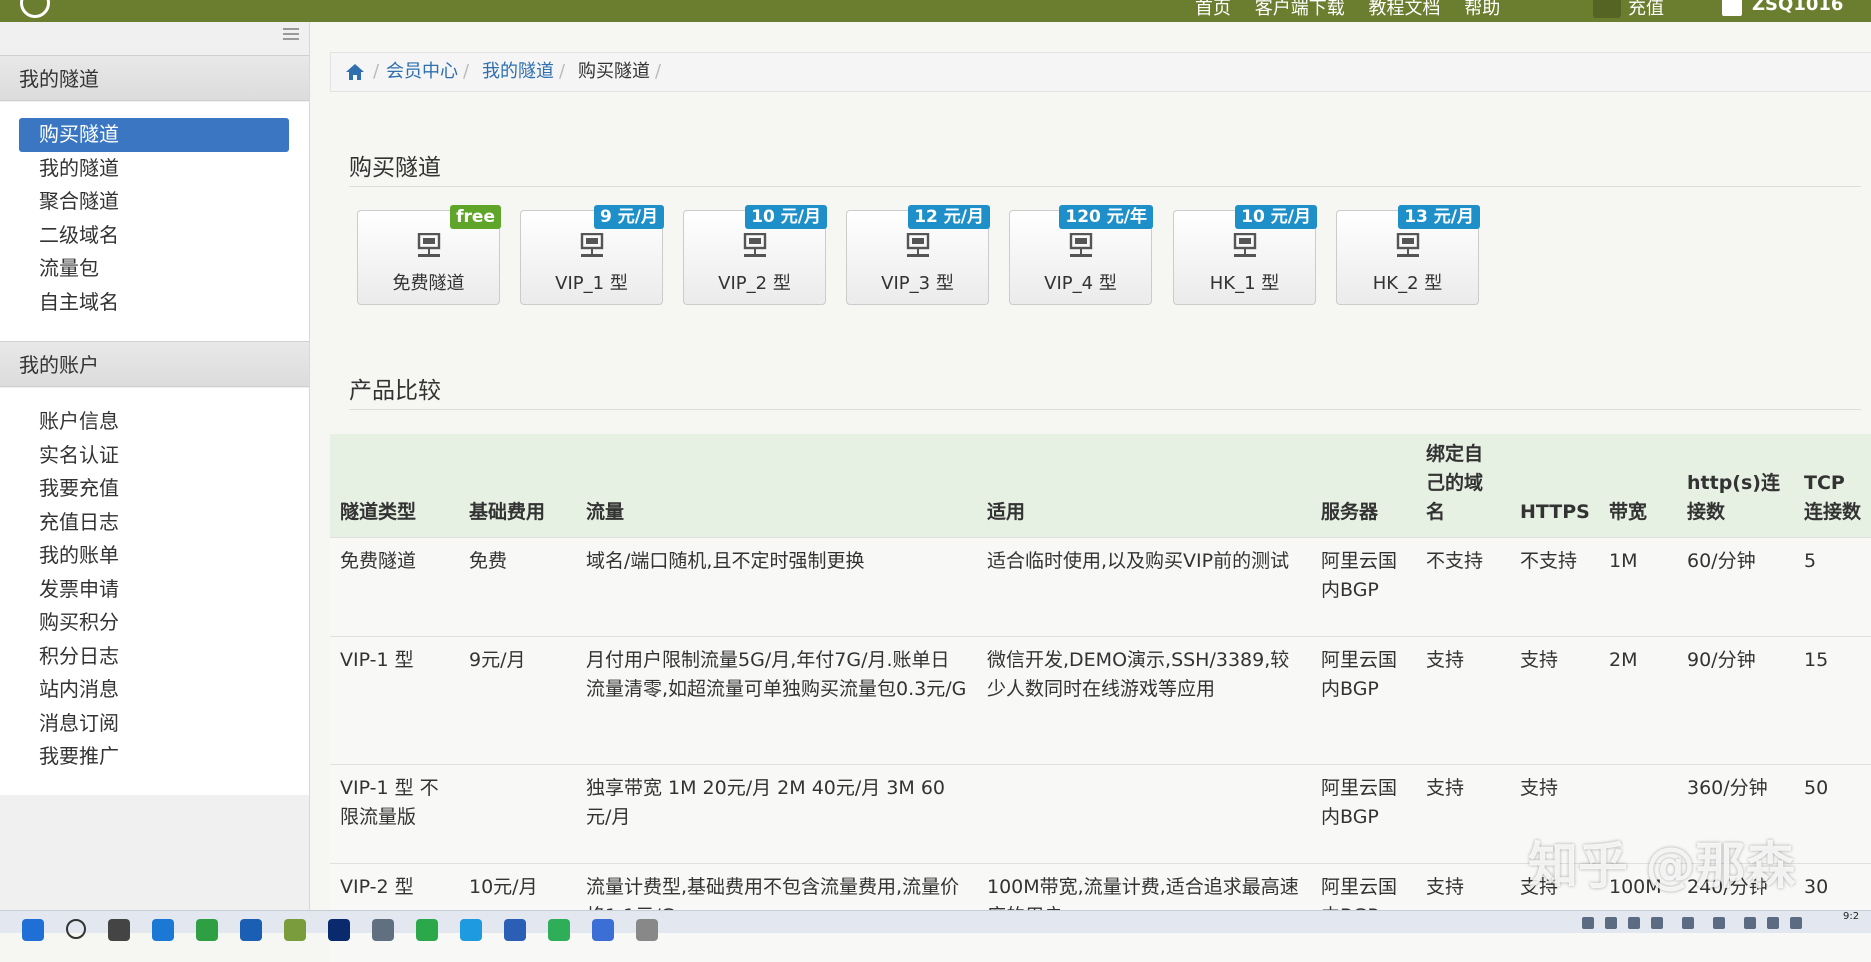 The image size is (1871, 962). What do you see at coordinates (1244, 282) in the screenshot?
I see `product-name: HK_1 型` at bounding box center [1244, 282].